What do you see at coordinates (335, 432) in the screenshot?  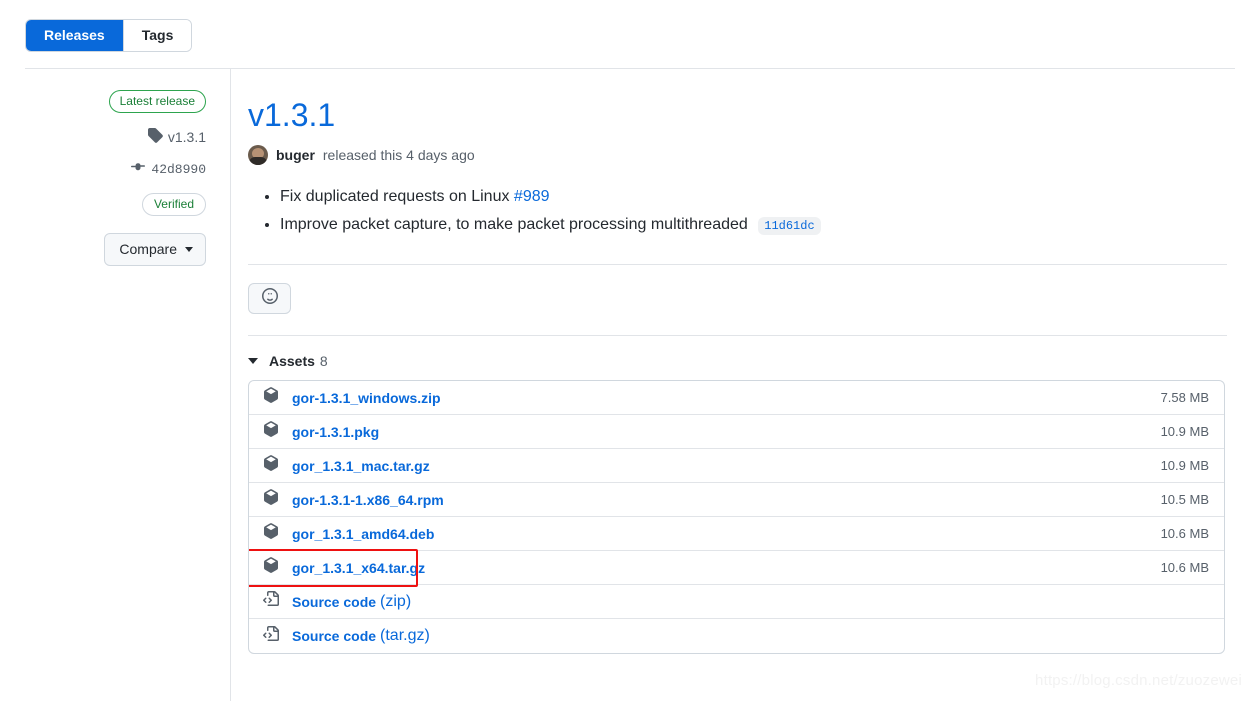 I see `asset-name: gor-1.3.1.pkg` at bounding box center [335, 432].